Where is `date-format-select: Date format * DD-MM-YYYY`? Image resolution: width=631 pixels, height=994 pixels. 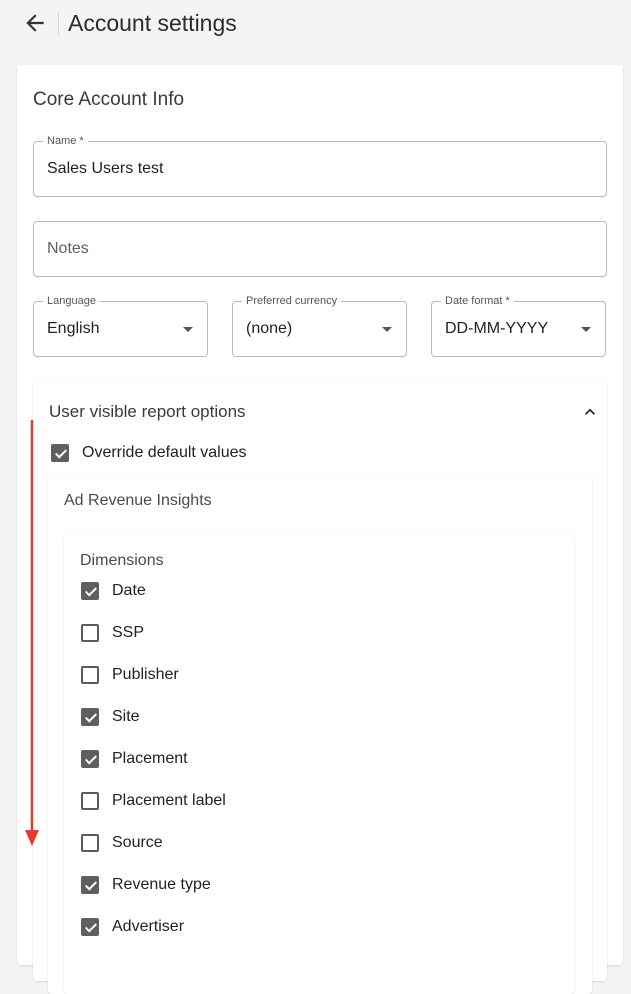 date-format-select: Date format * DD-MM-YYYY is located at coordinates (518, 325).